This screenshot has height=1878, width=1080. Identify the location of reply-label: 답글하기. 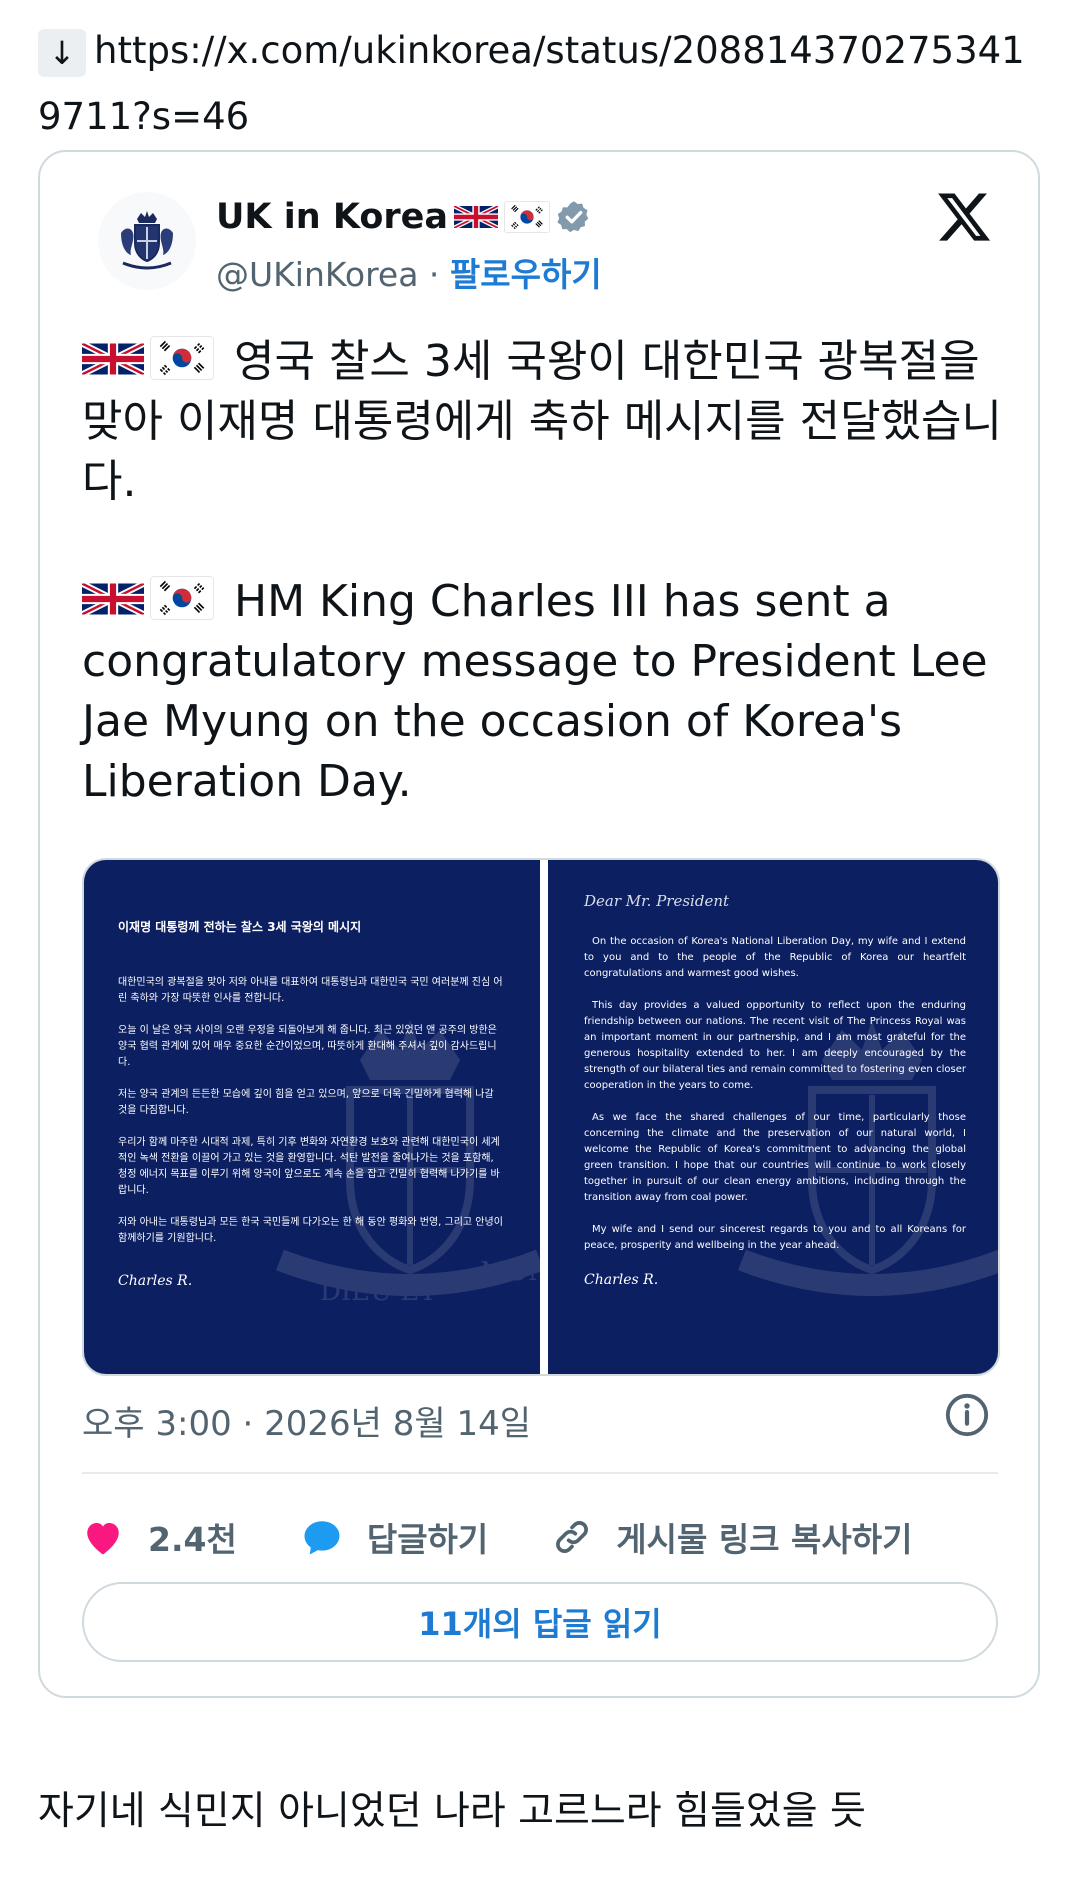
(427, 1539).